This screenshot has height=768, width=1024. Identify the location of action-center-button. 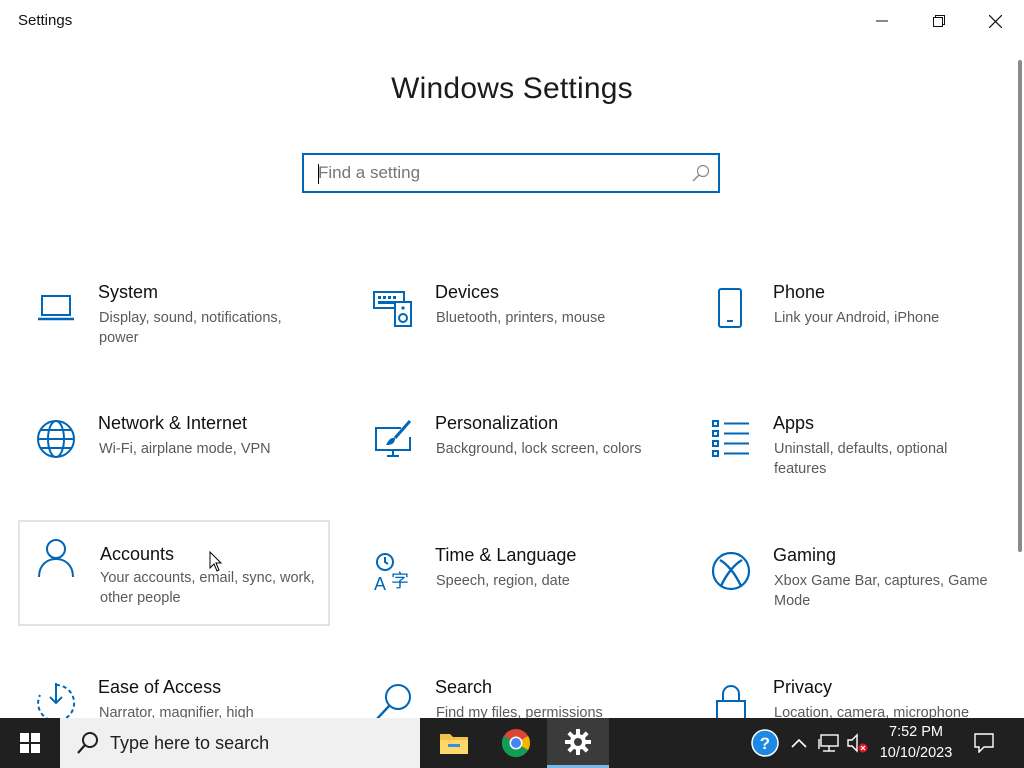
(984, 743).